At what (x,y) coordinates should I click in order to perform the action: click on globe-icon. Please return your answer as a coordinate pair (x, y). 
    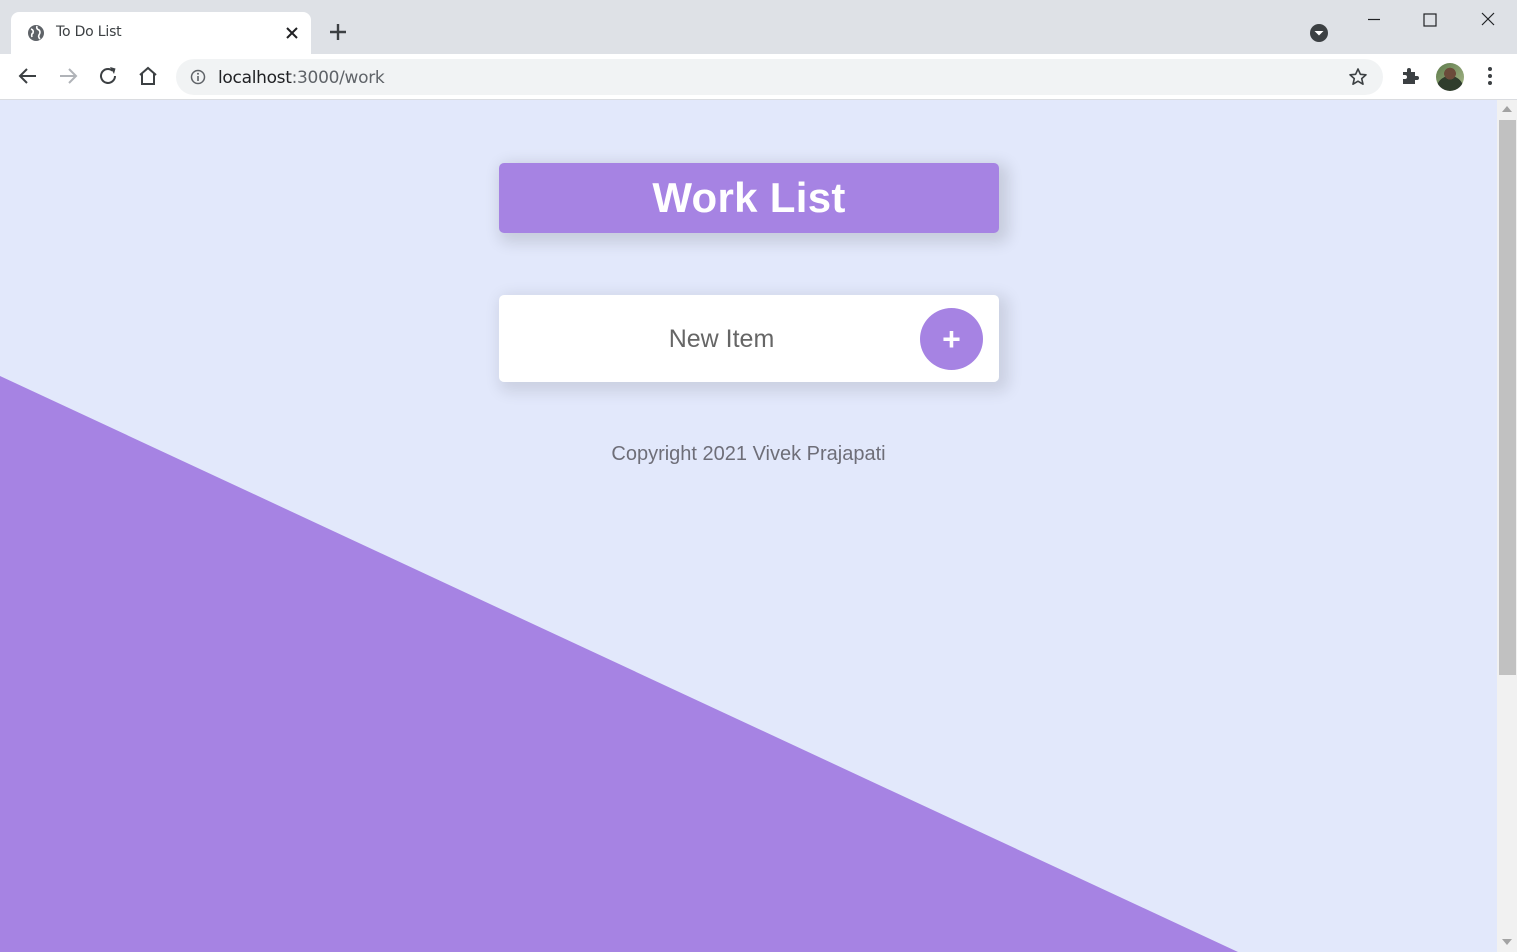
    Looking at the image, I should click on (36, 33).